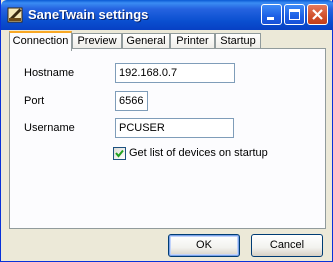 The image size is (333, 262). What do you see at coordinates (175, 73) in the screenshot?
I see `hostname-field: 192.168.0.7` at bounding box center [175, 73].